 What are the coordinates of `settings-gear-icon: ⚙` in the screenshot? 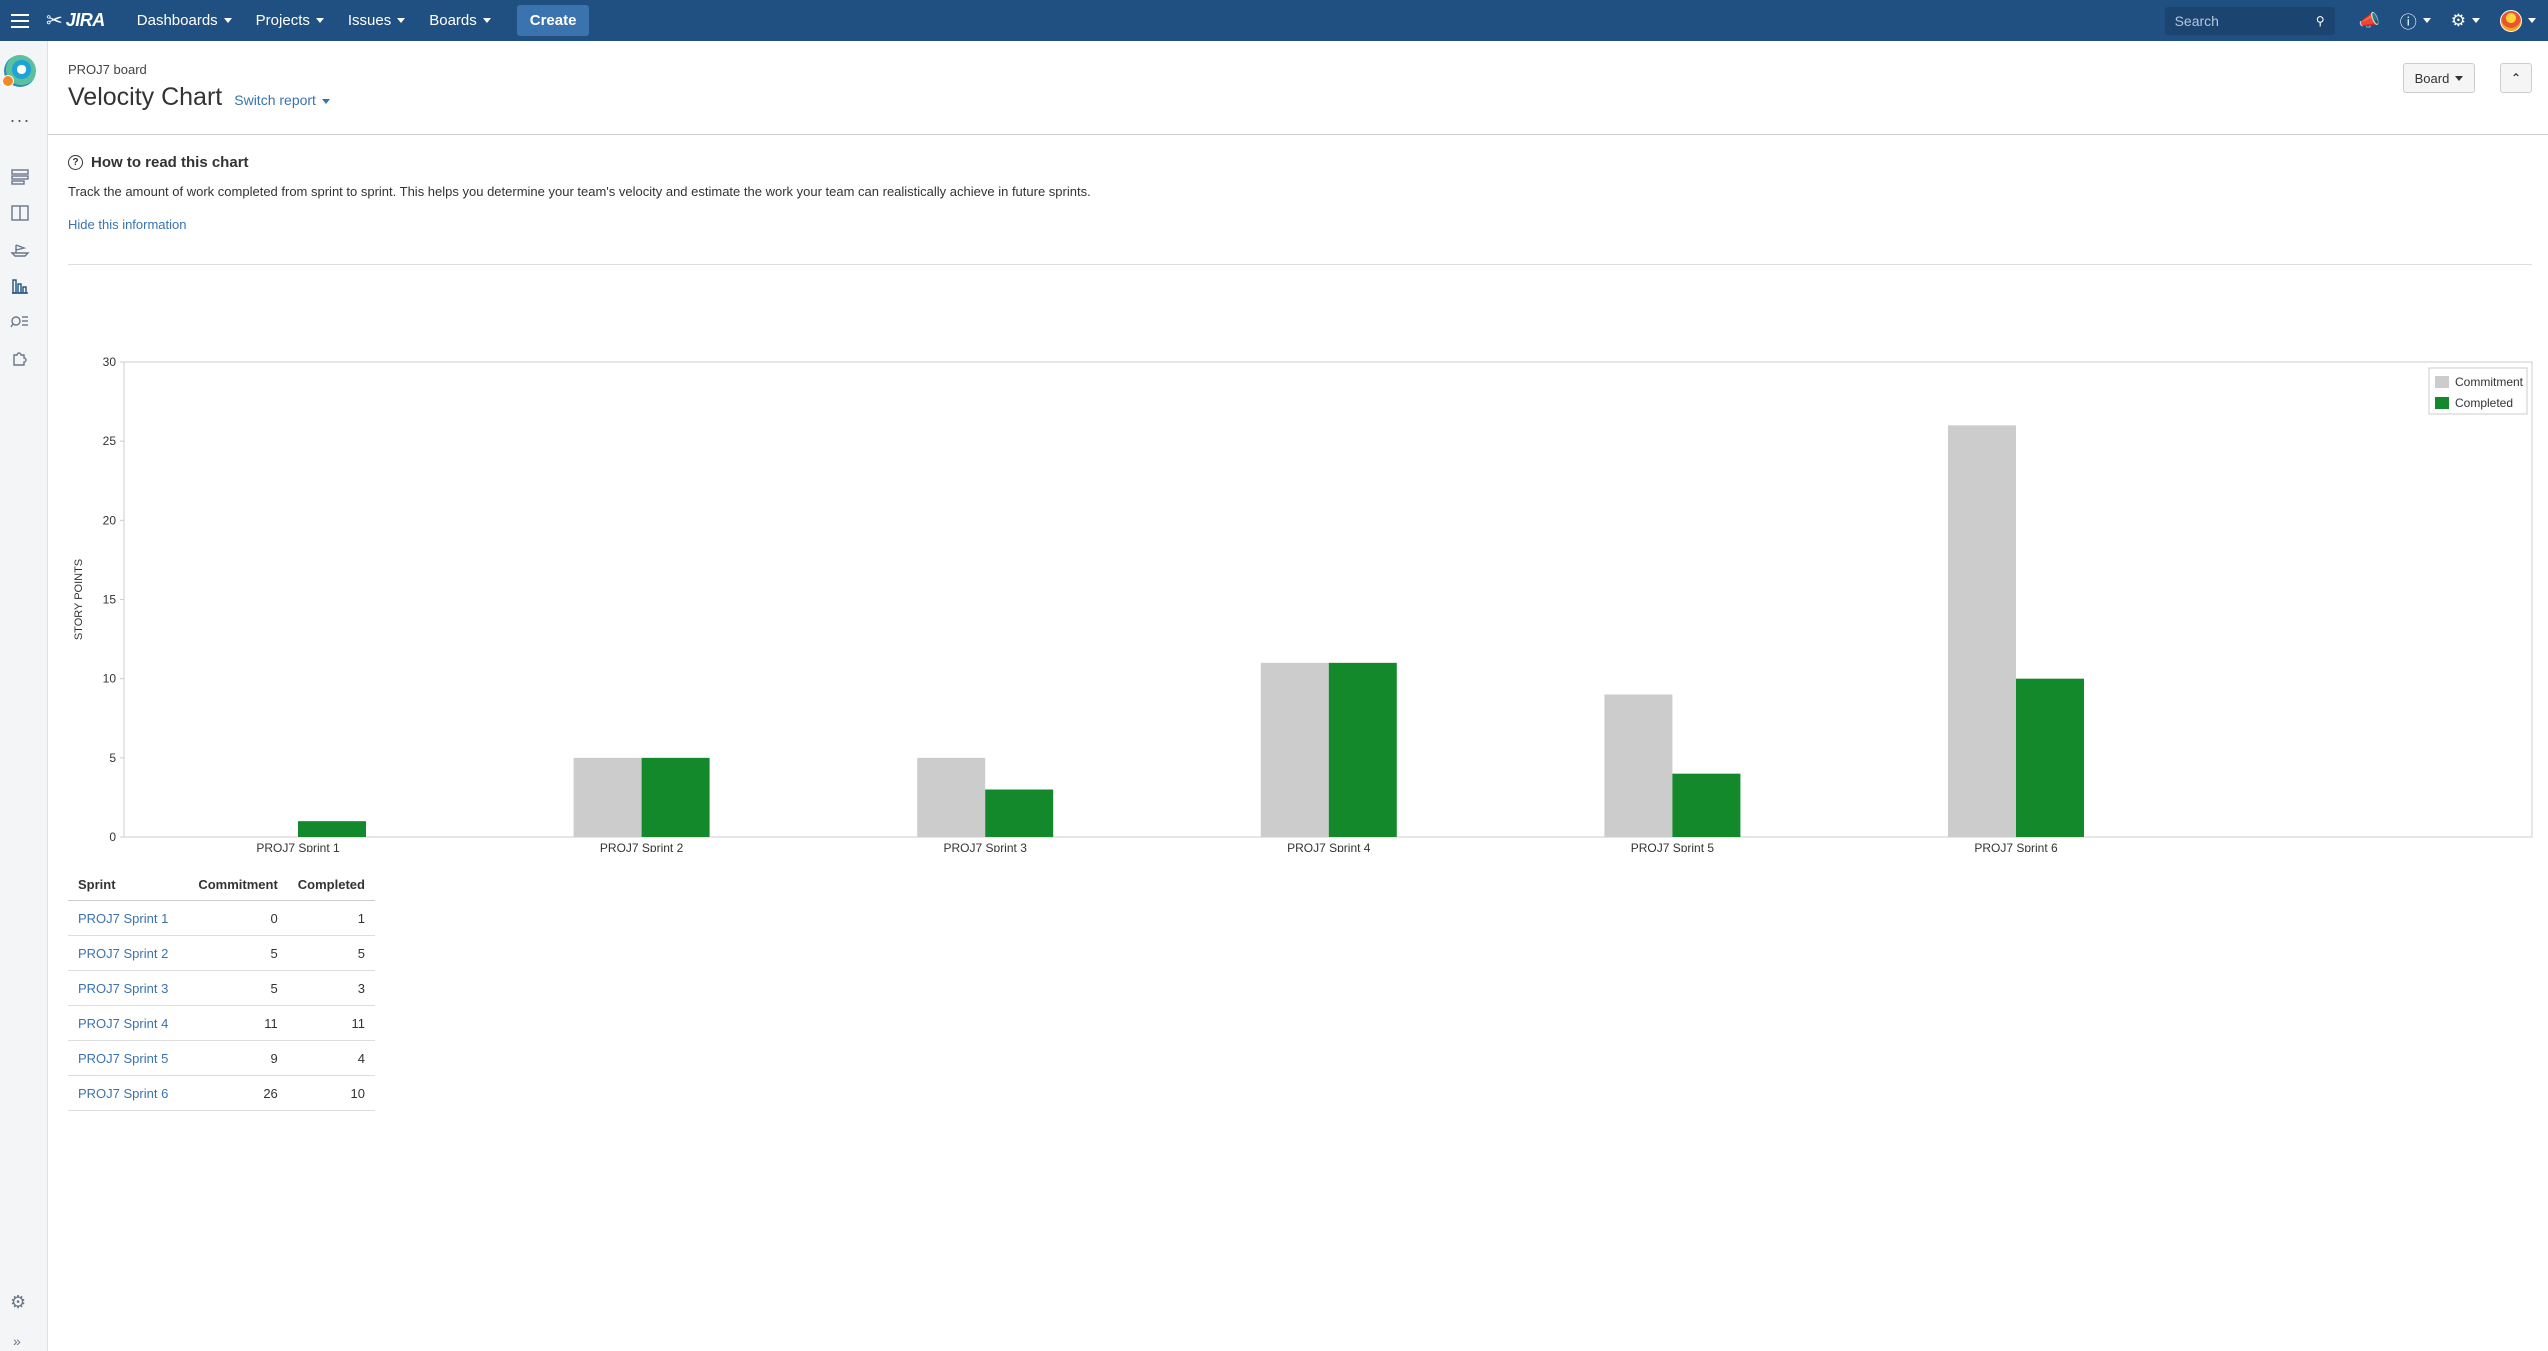 It's located at (2458, 20).